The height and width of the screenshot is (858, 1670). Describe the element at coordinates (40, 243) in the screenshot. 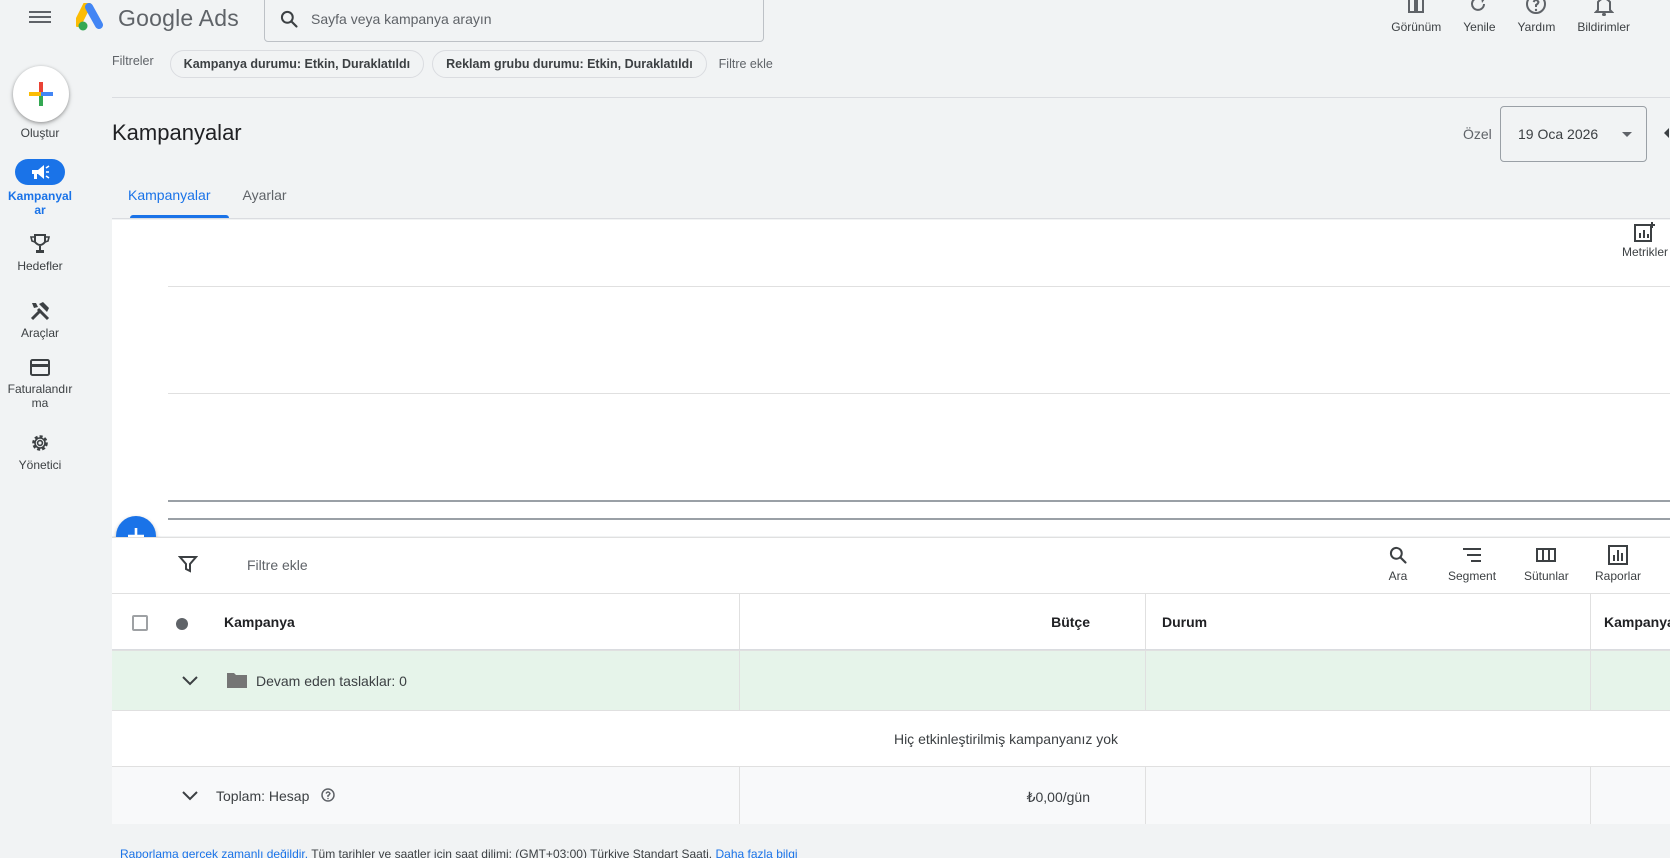

I see `trophy-icon` at that location.